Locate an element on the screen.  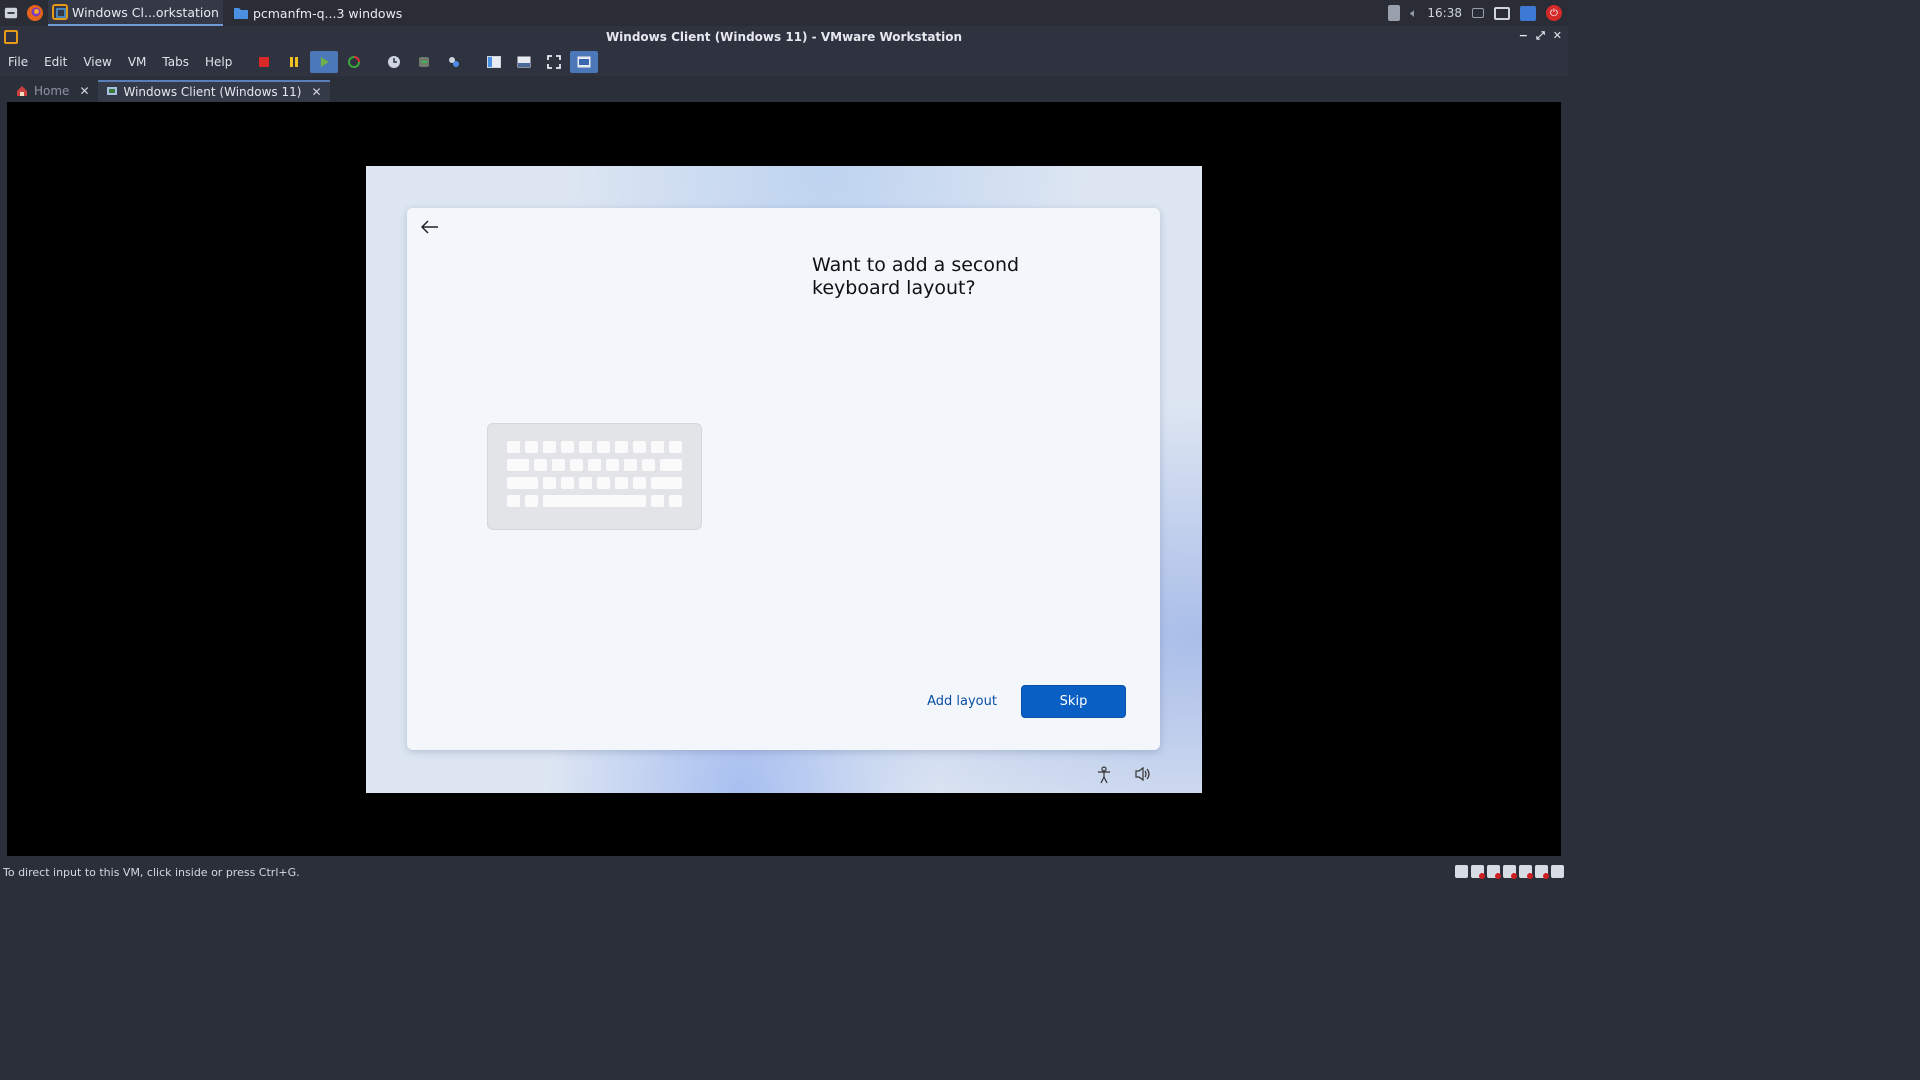
snapshot-icon is located at coordinates (394, 62).